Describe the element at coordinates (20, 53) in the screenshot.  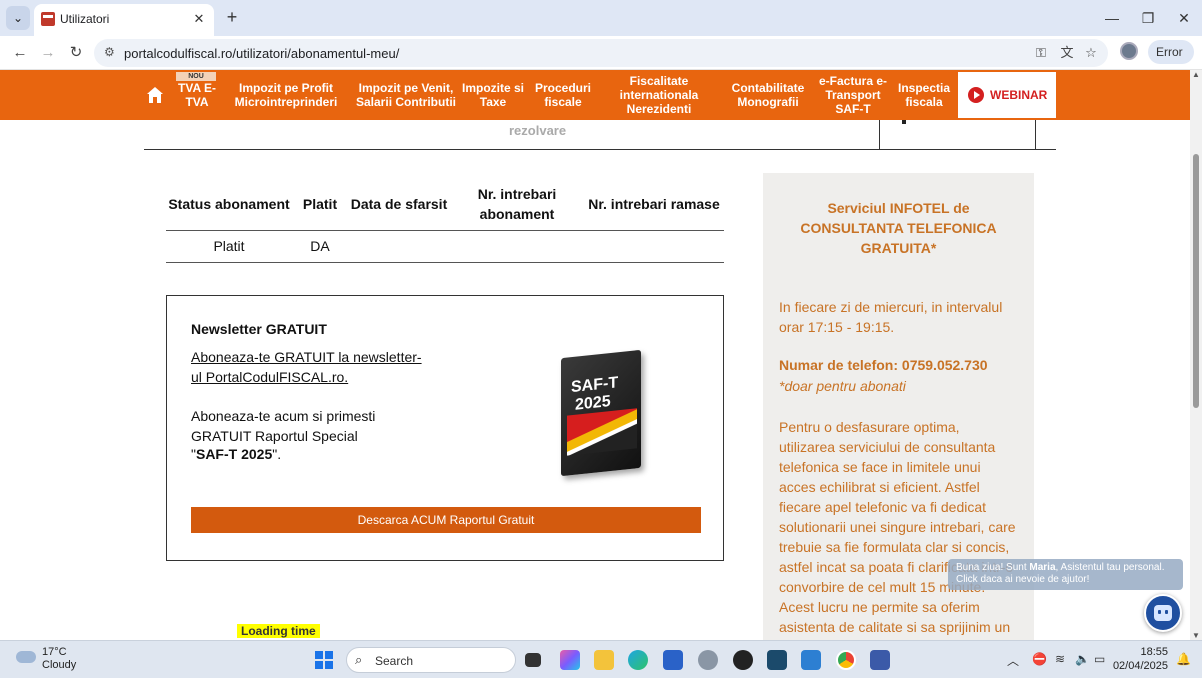
I see `back-arrow-icon: ←` at that location.